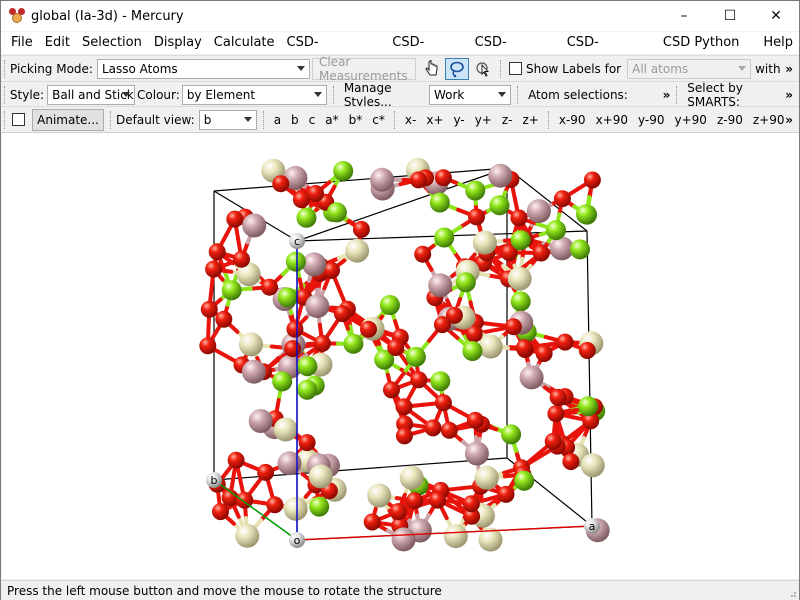  Describe the element at coordinates (572, 120) in the screenshot. I see `rotate-x-minus-90-button: x-90` at that location.